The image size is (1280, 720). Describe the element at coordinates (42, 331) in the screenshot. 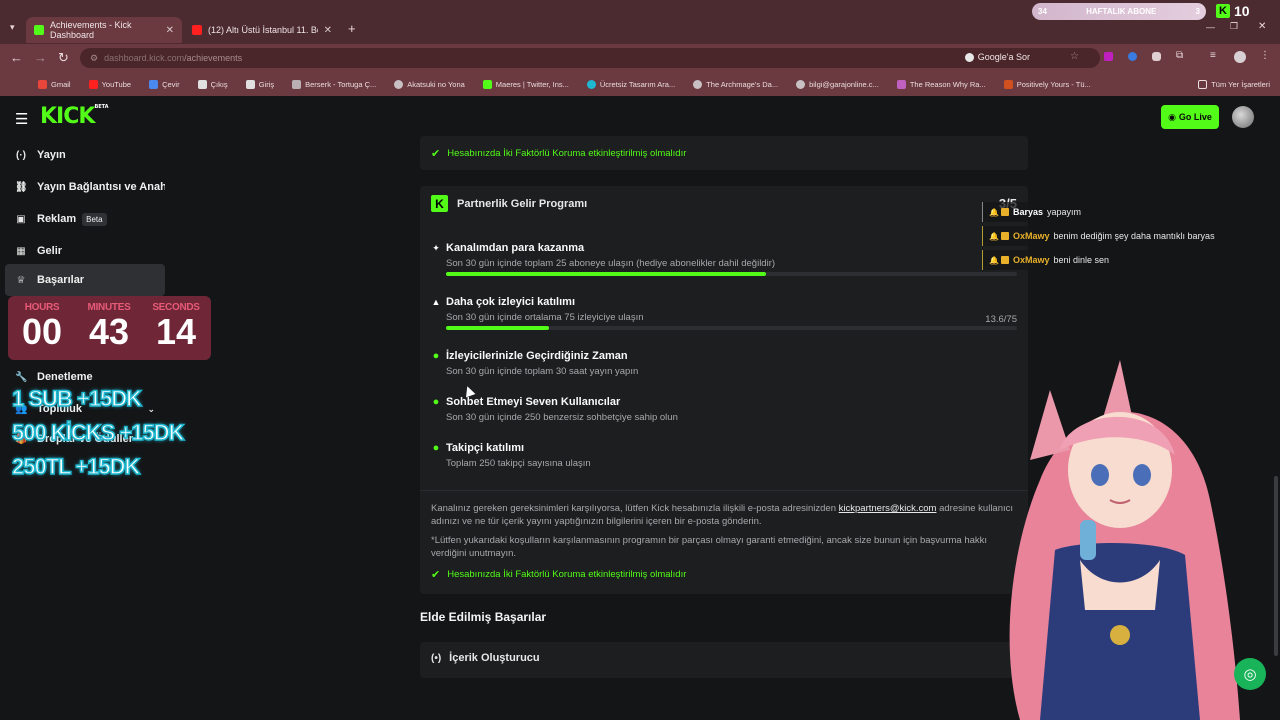

I see `hours-value: 00` at that location.